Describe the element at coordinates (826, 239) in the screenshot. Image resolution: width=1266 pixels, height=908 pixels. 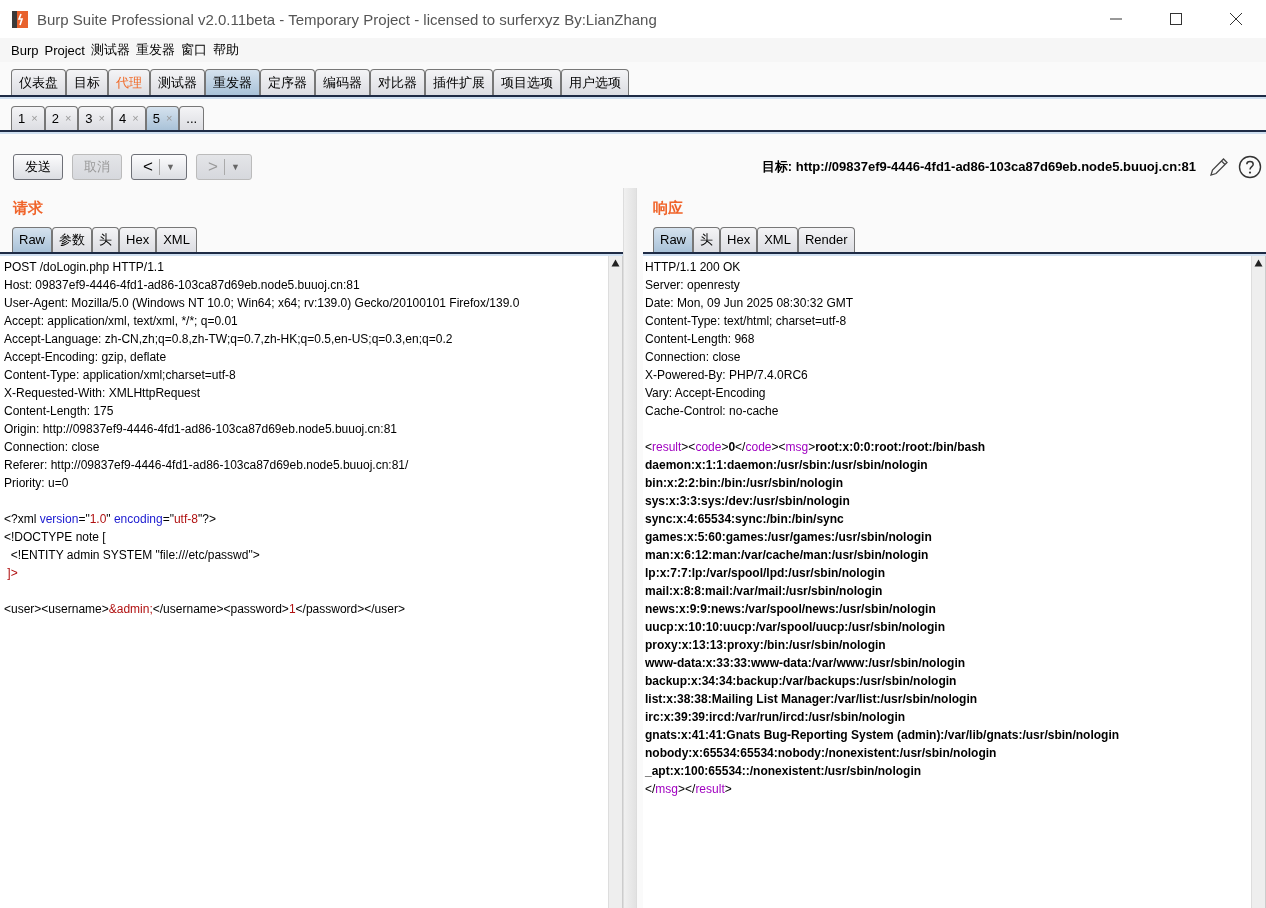
I see `view-tab: Render` at that location.